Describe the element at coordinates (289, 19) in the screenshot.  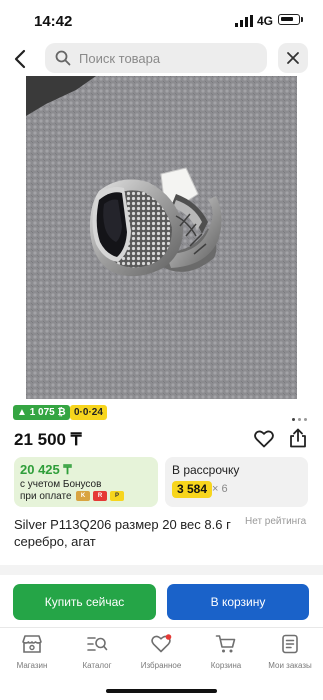
I see `battery-icon` at that location.